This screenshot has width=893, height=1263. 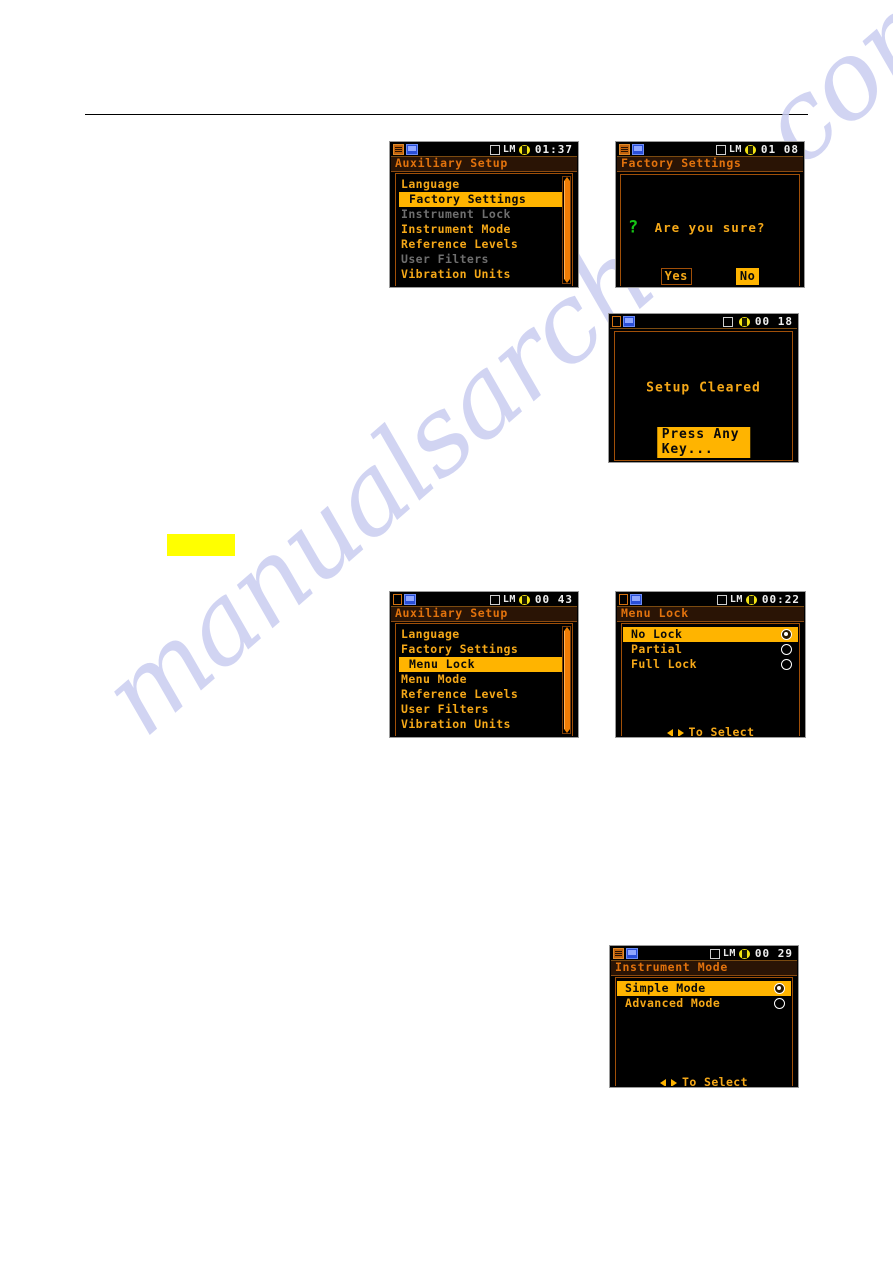 I want to click on option-label: Partial, so click(x=657, y=648).